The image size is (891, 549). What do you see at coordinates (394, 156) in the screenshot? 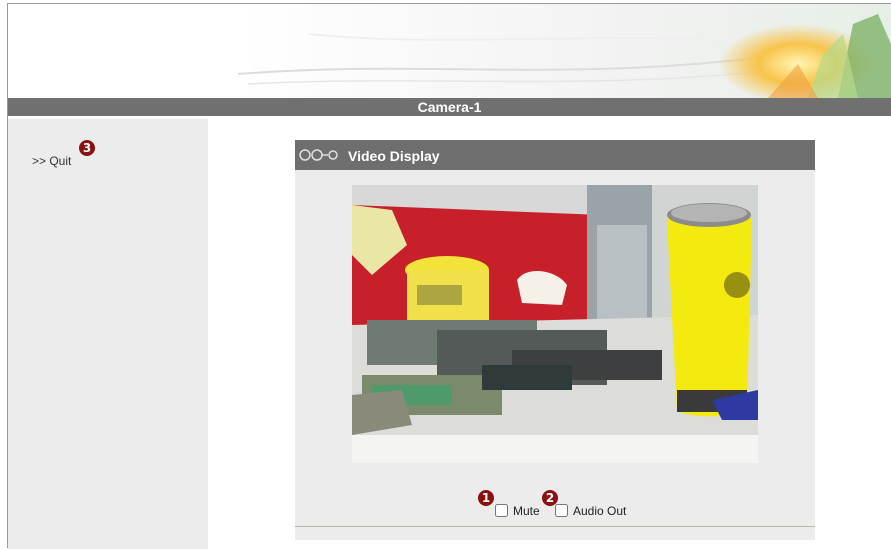
I see `panel-title: Video Display` at bounding box center [394, 156].